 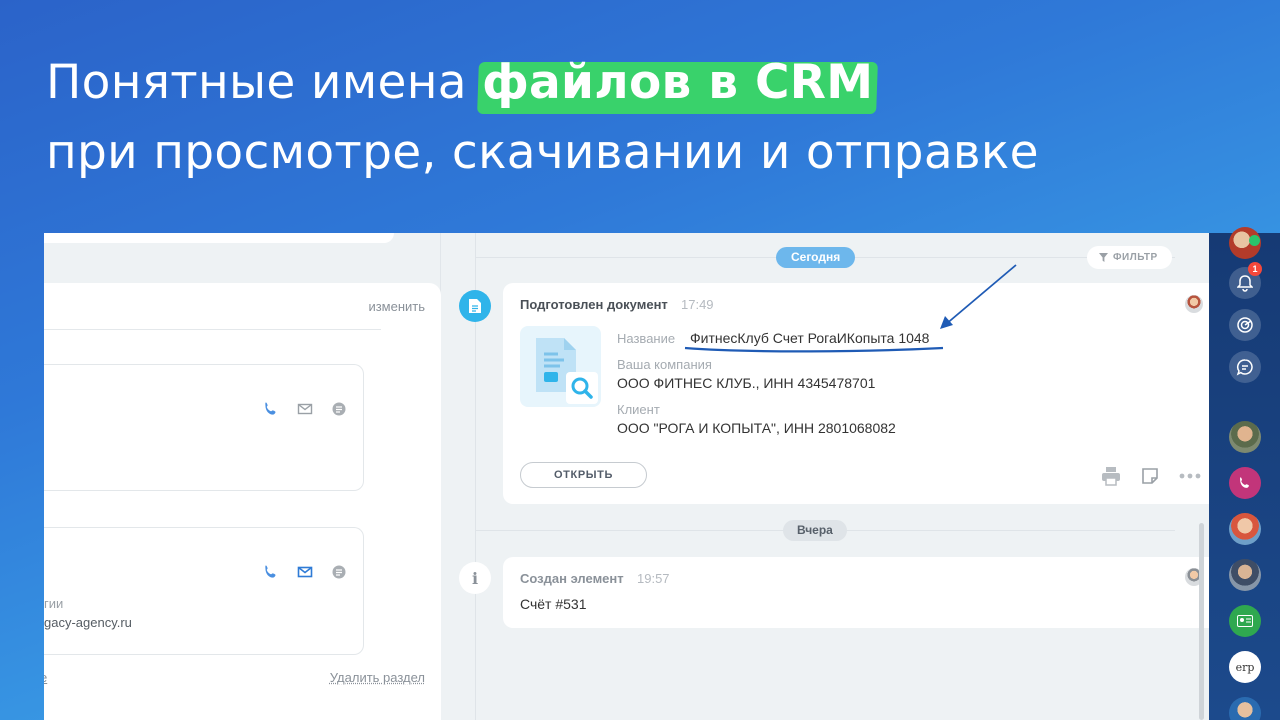 What do you see at coordinates (1103, 257) in the screenshot?
I see `filter-icon` at bounding box center [1103, 257].